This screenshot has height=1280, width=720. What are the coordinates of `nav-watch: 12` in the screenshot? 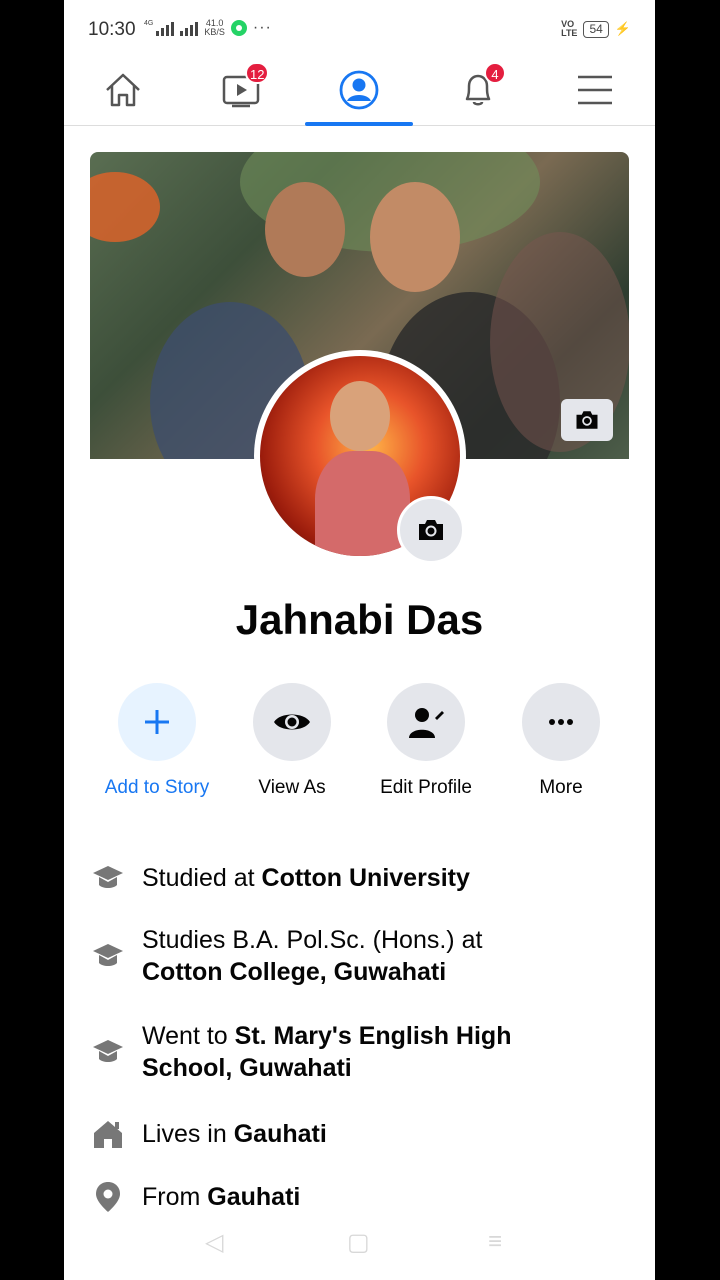 It's located at (241, 90).